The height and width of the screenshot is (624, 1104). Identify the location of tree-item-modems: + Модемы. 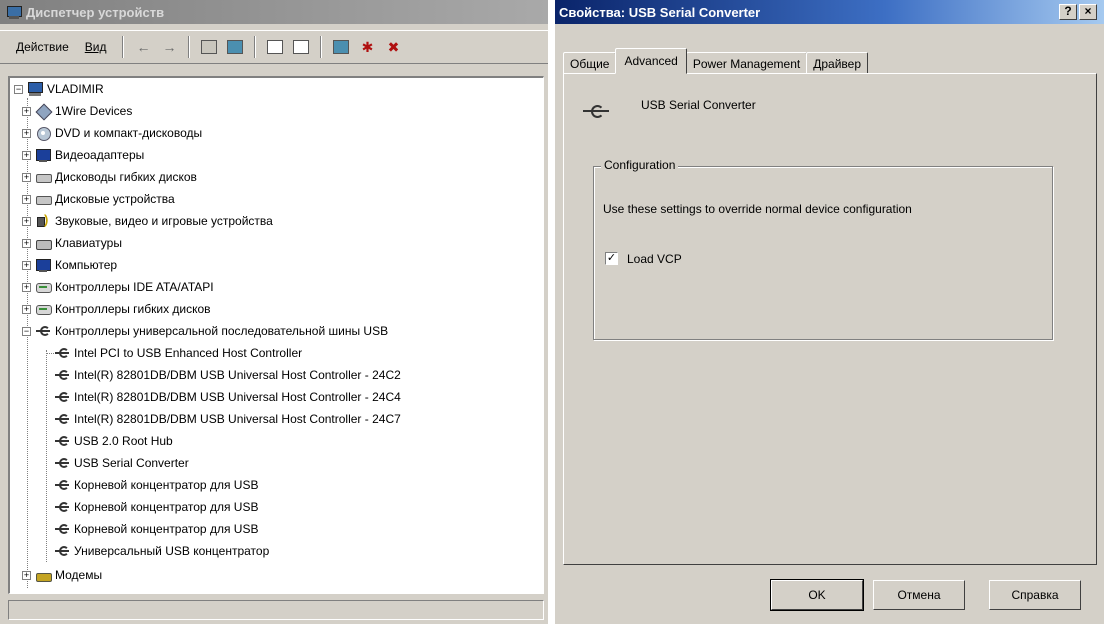
(62, 575).